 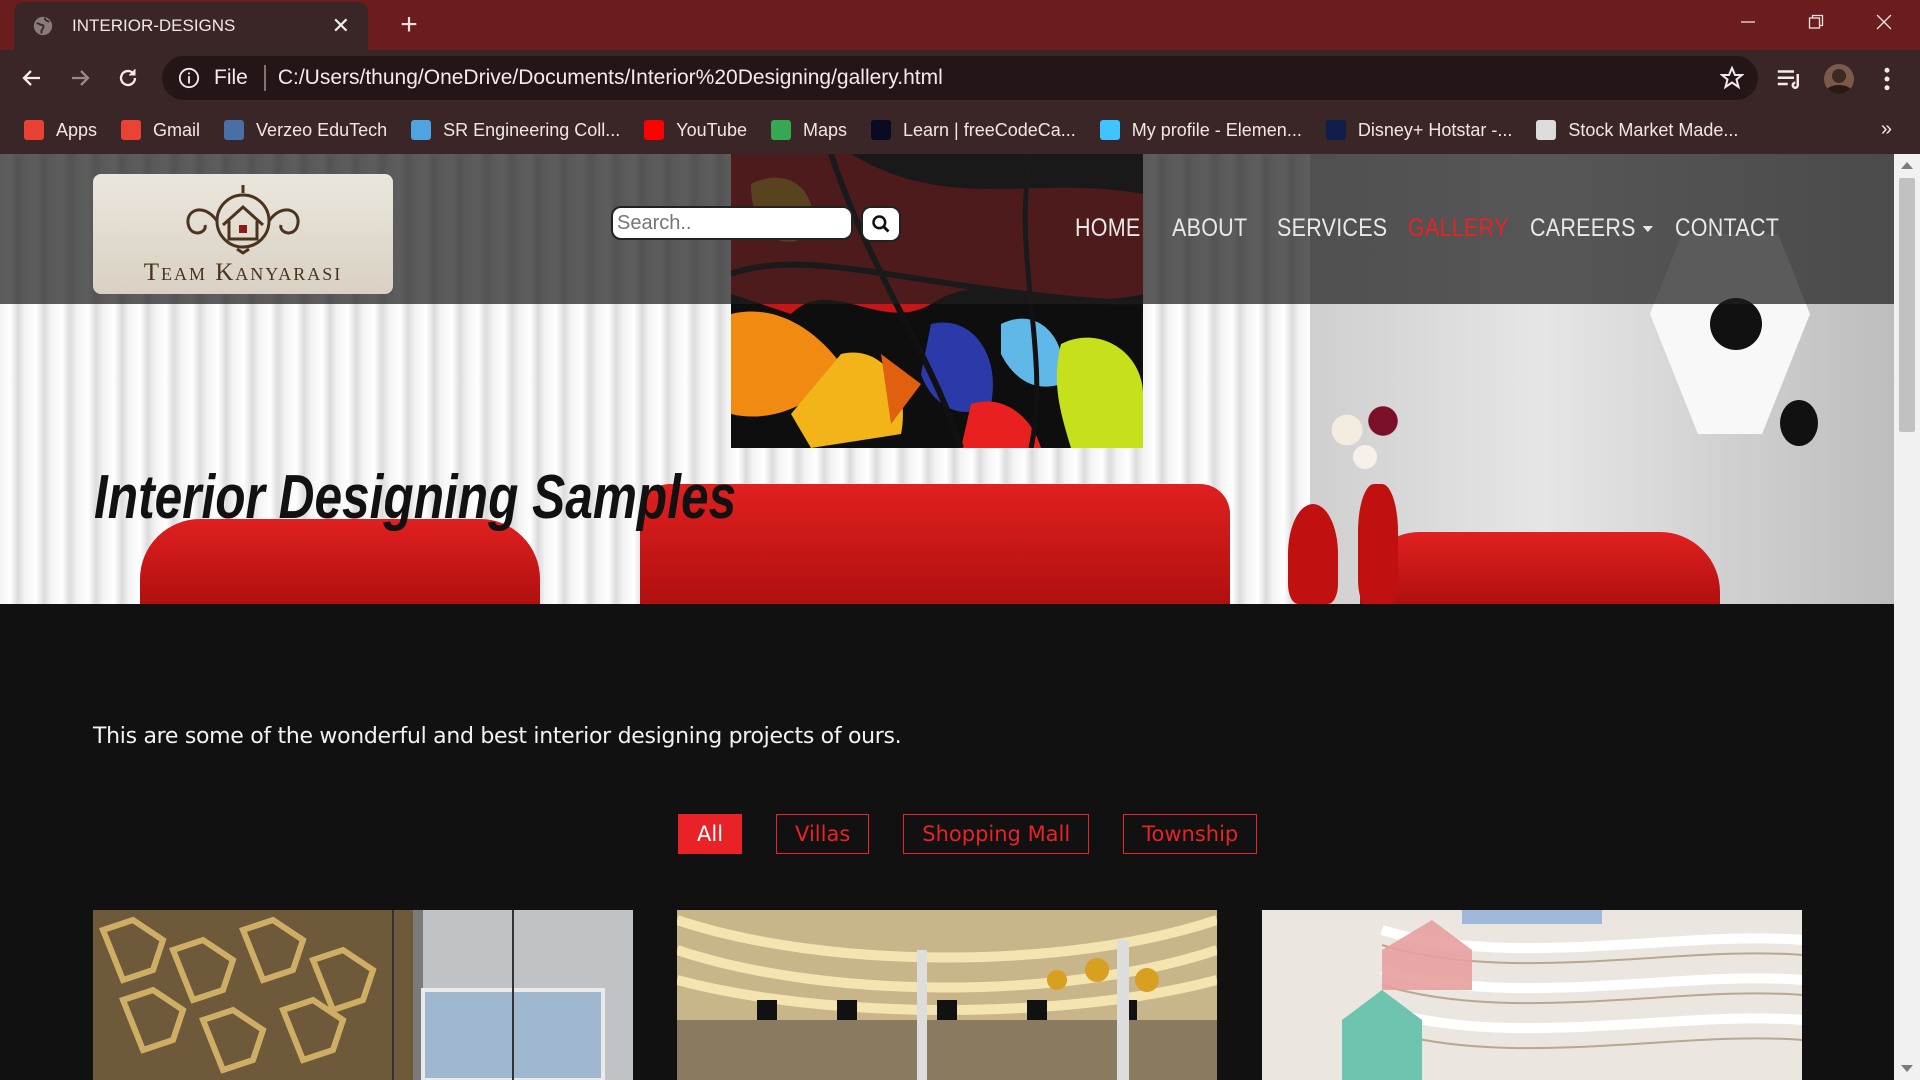 I want to click on youtube-icon, so click(x=654, y=130).